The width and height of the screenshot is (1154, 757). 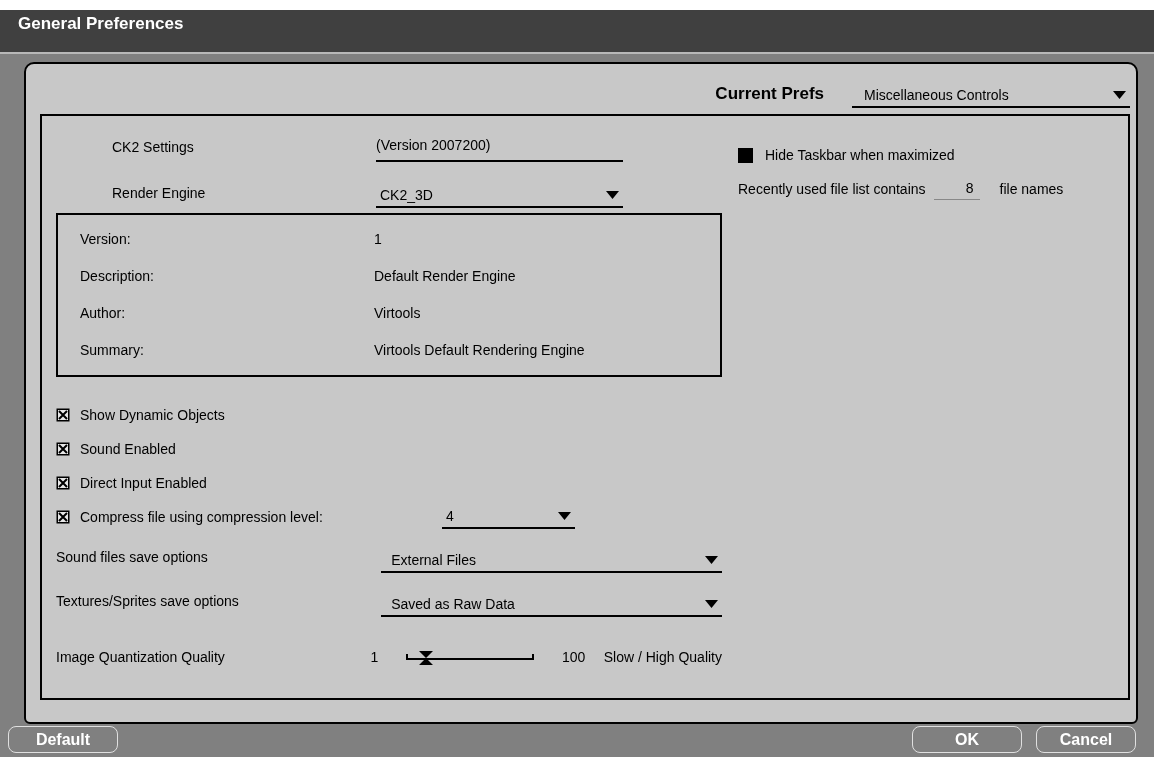 What do you see at coordinates (159, 193) in the screenshot?
I see `render-engine-label: Render Engine` at bounding box center [159, 193].